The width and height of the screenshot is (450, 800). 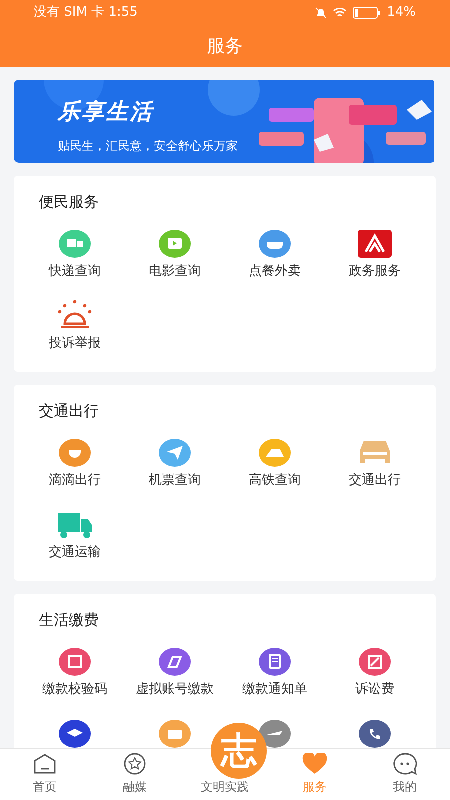 I want to click on carrier-time: 没有 SIM 卡 1:55, so click(x=86, y=13).